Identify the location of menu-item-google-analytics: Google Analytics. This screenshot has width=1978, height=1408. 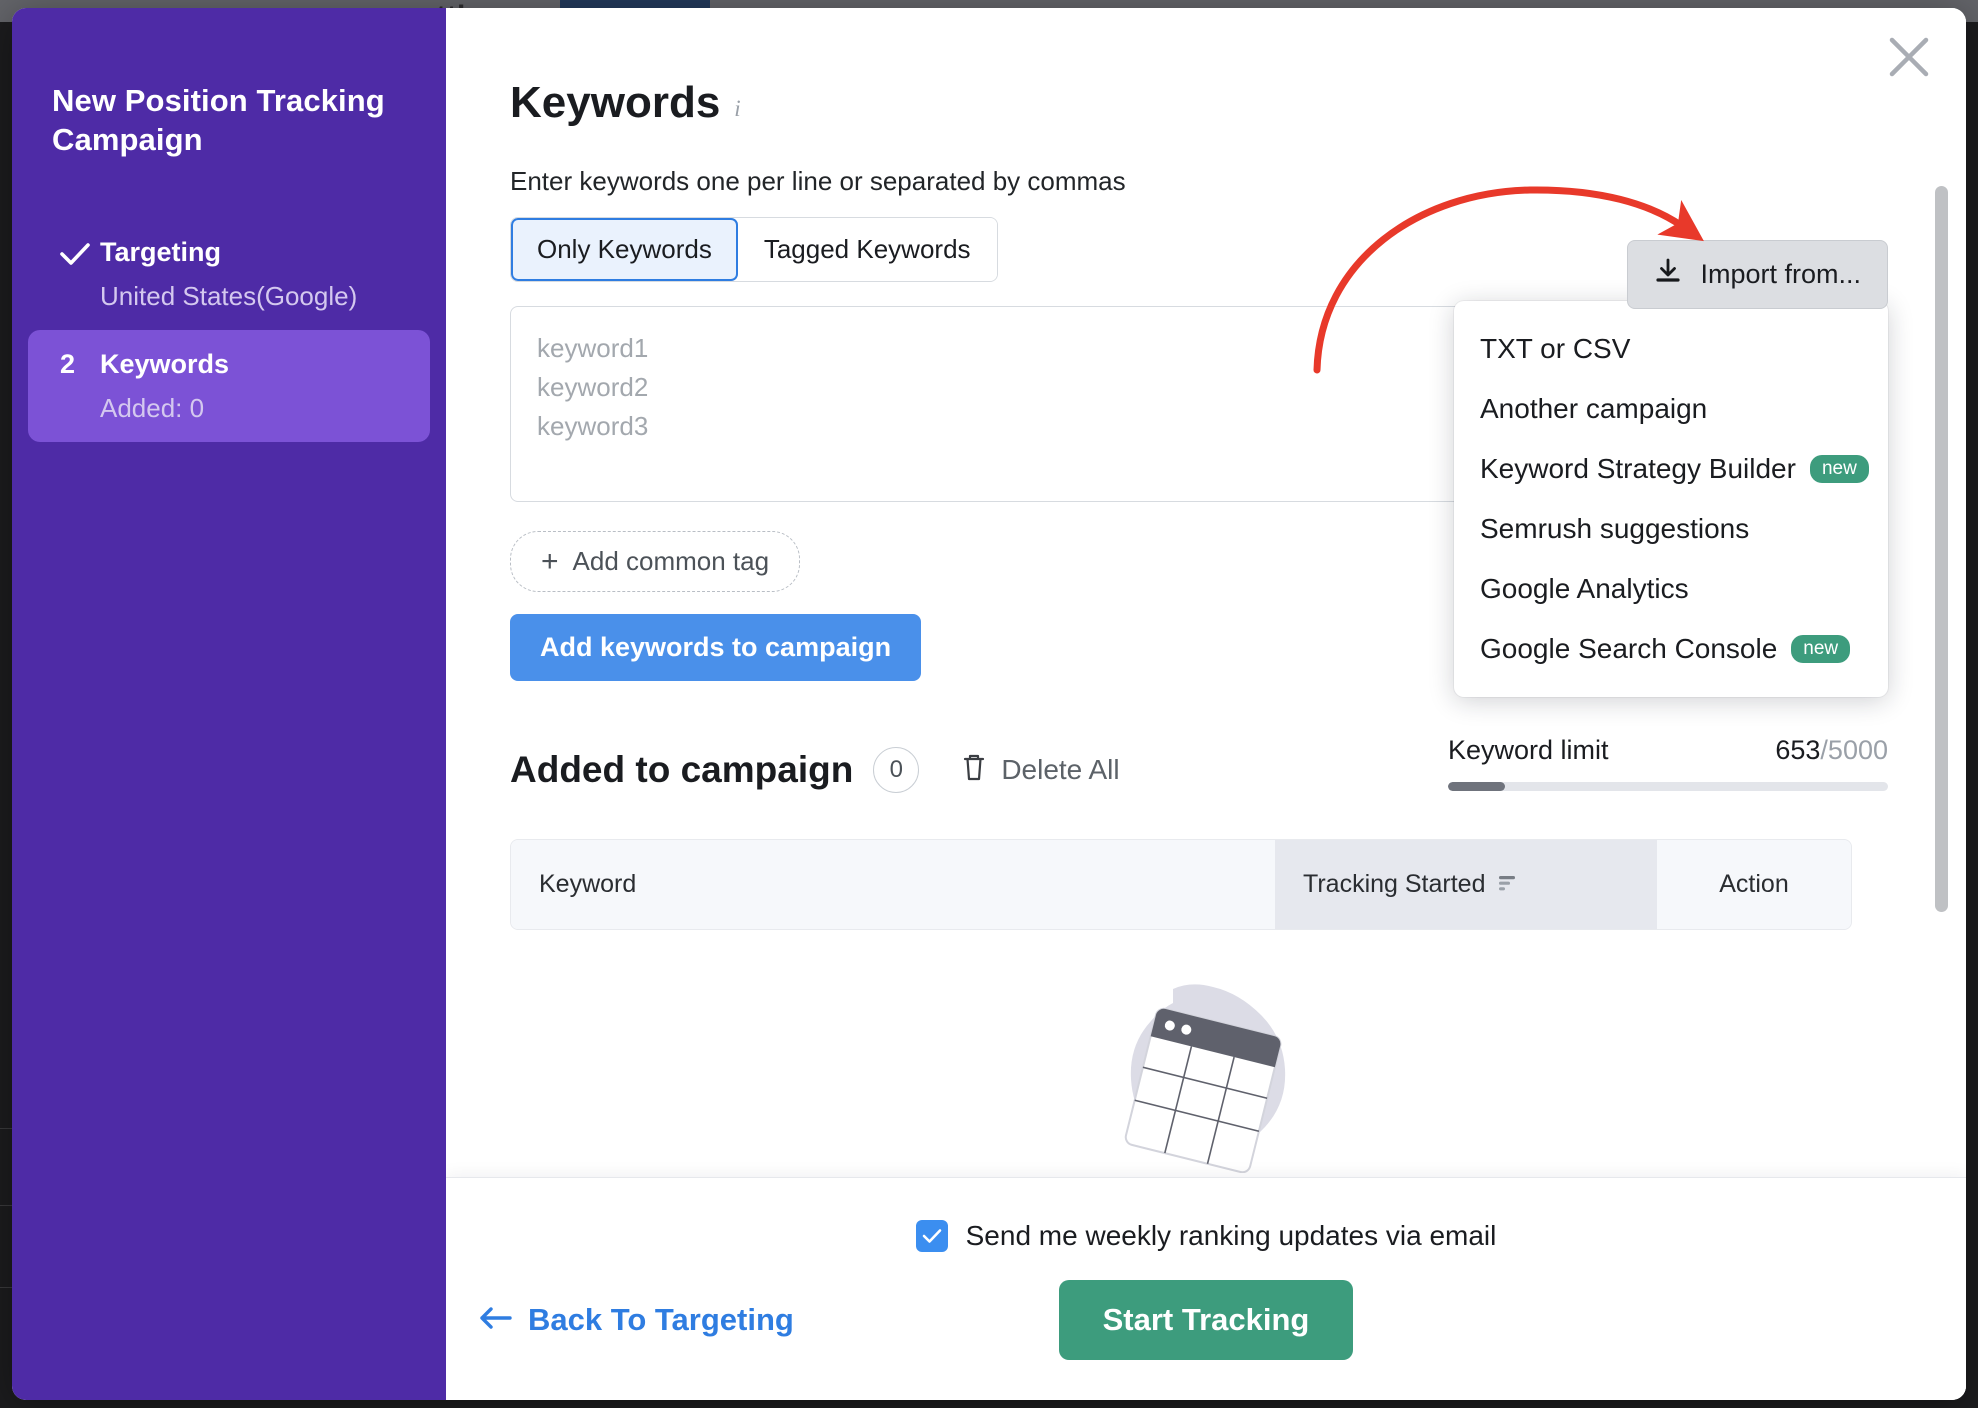
(1671, 589).